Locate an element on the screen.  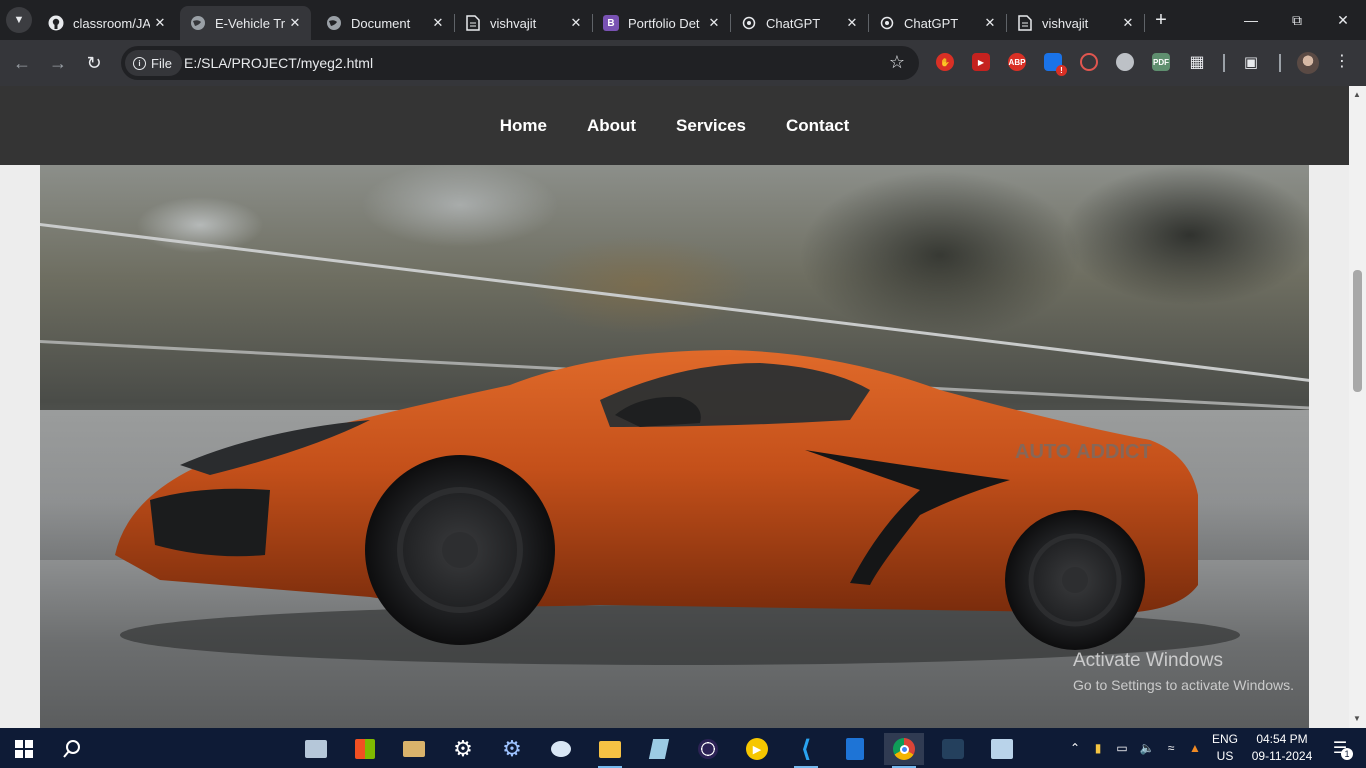
close-window-button: ✕ is located at coordinates (1343, 20).